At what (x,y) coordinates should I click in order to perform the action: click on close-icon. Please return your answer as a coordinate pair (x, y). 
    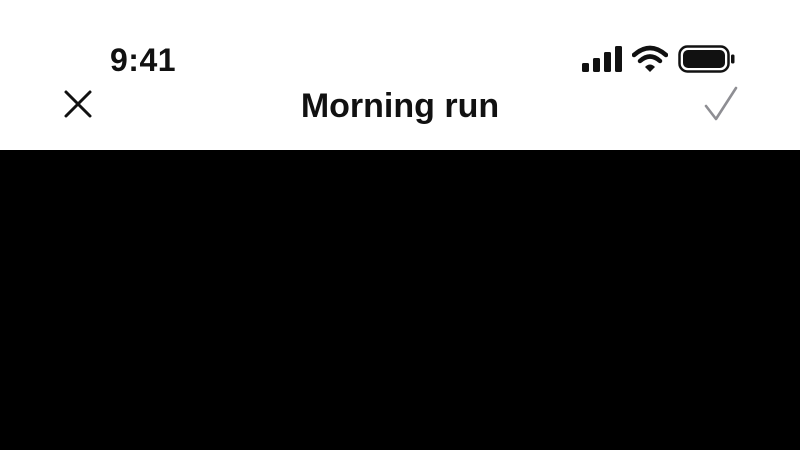
    Looking at the image, I should click on (78, 106).